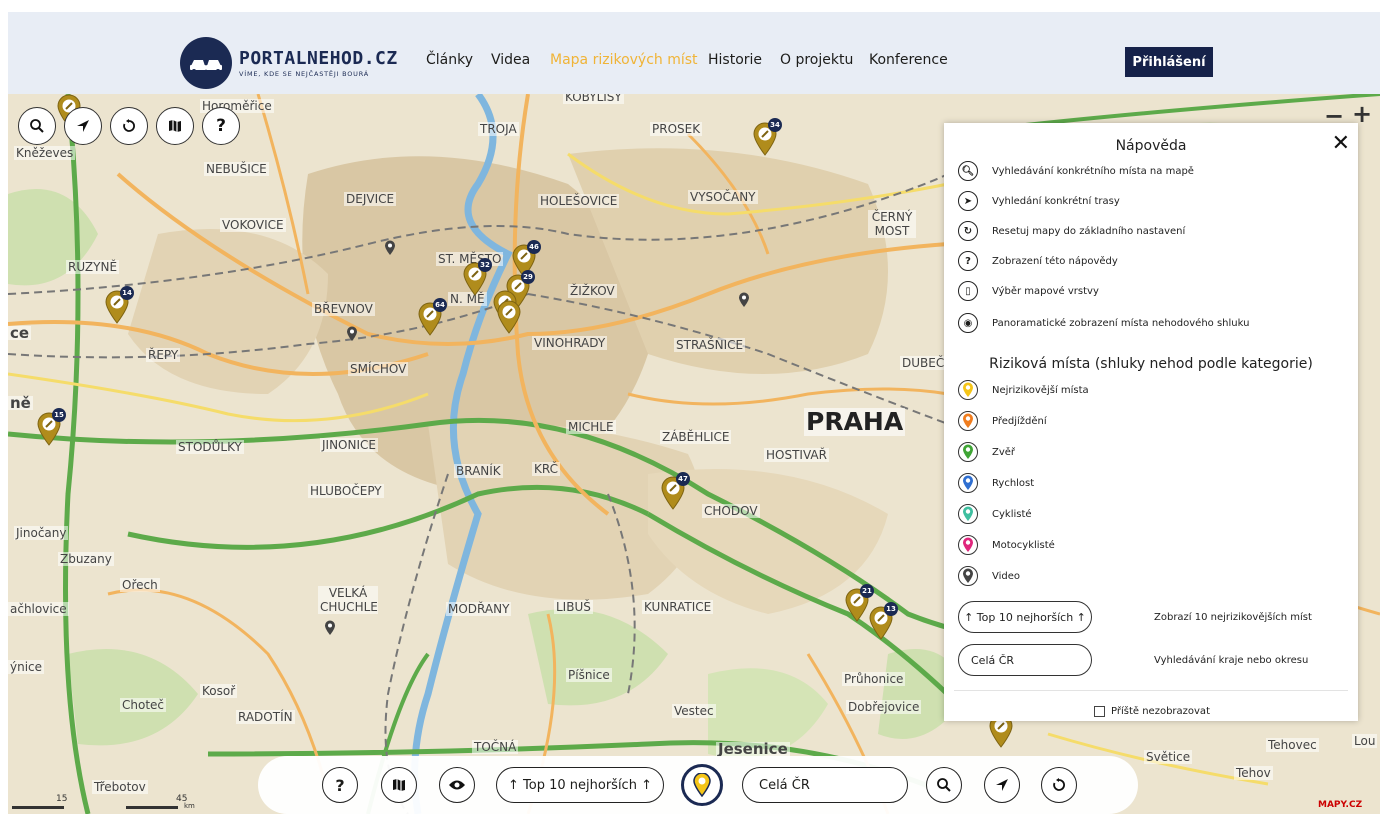  Describe the element at coordinates (694, 711) in the screenshot. I see `place-label: Vestec` at that location.